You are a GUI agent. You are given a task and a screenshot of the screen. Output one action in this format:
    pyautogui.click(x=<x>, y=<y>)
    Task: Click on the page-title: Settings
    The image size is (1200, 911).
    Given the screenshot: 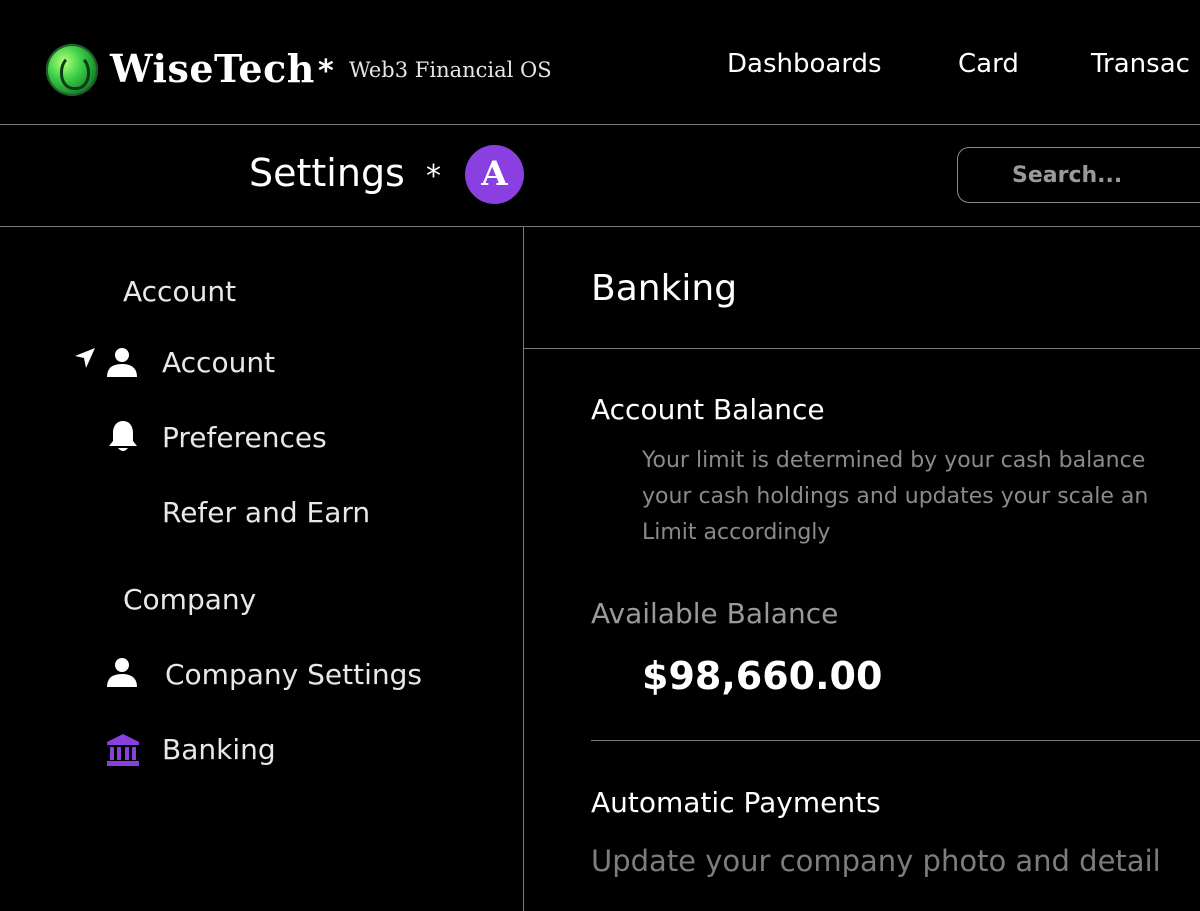 What is the action you would take?
    pyautogui.click(x=327, y=173)
    